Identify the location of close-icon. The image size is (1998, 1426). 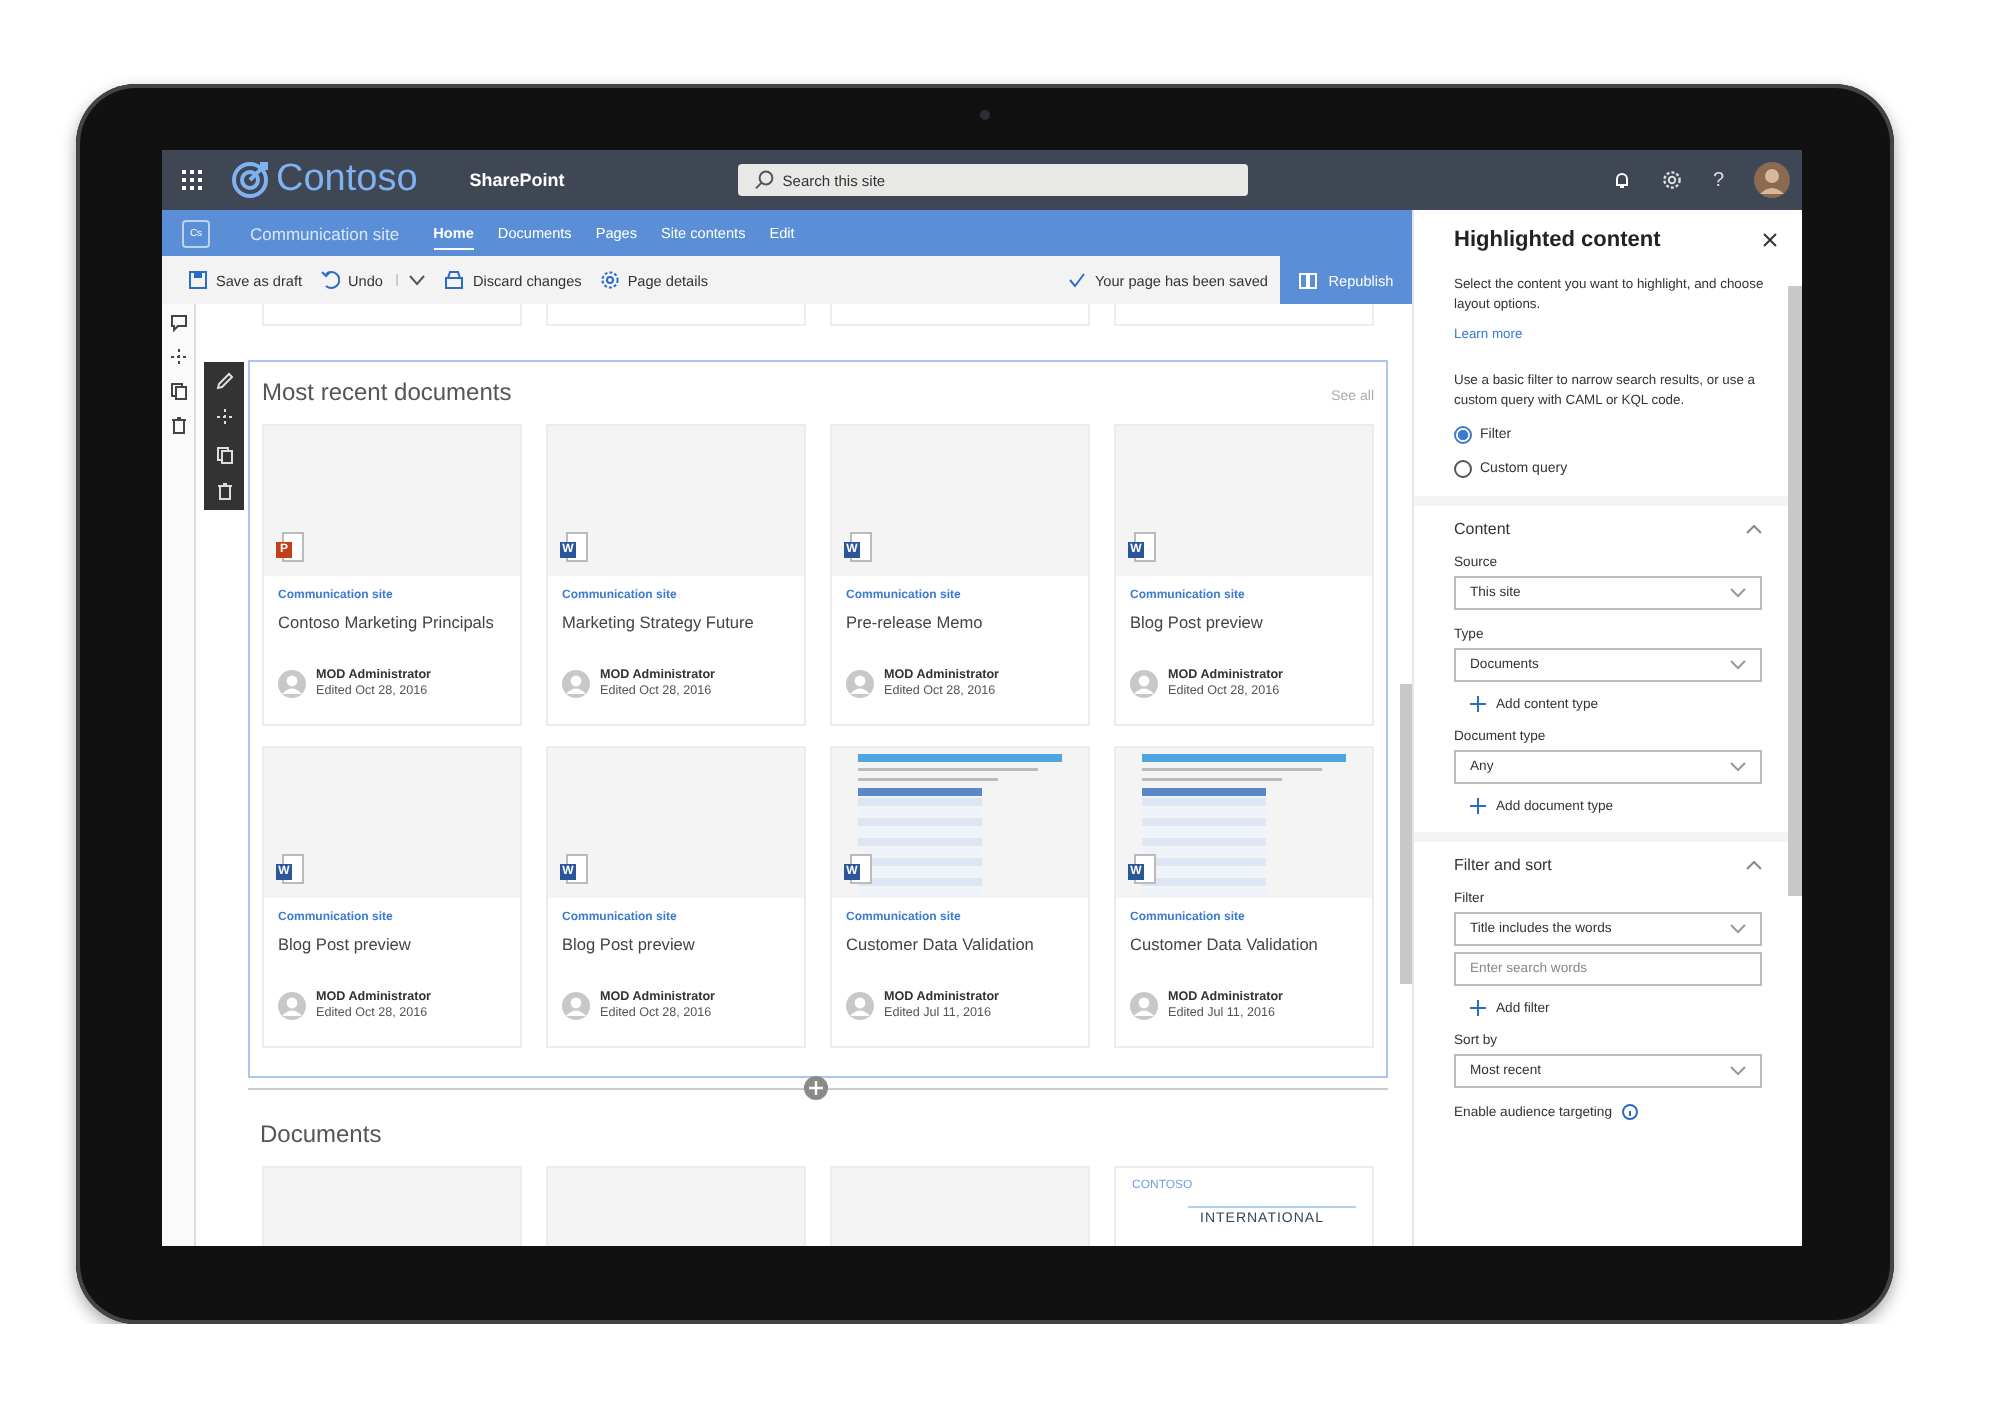
(1770, 240).